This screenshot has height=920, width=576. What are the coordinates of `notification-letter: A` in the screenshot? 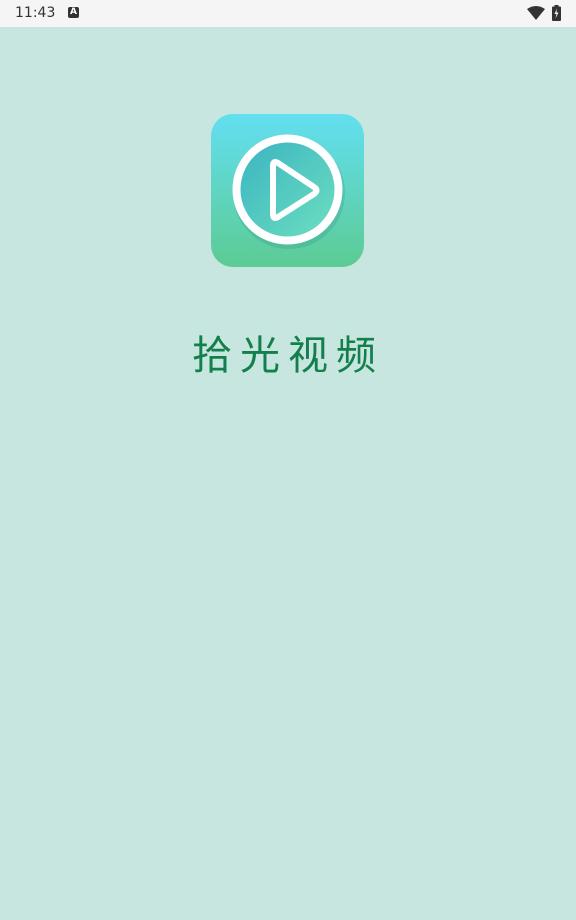 It's located at (73, 12).